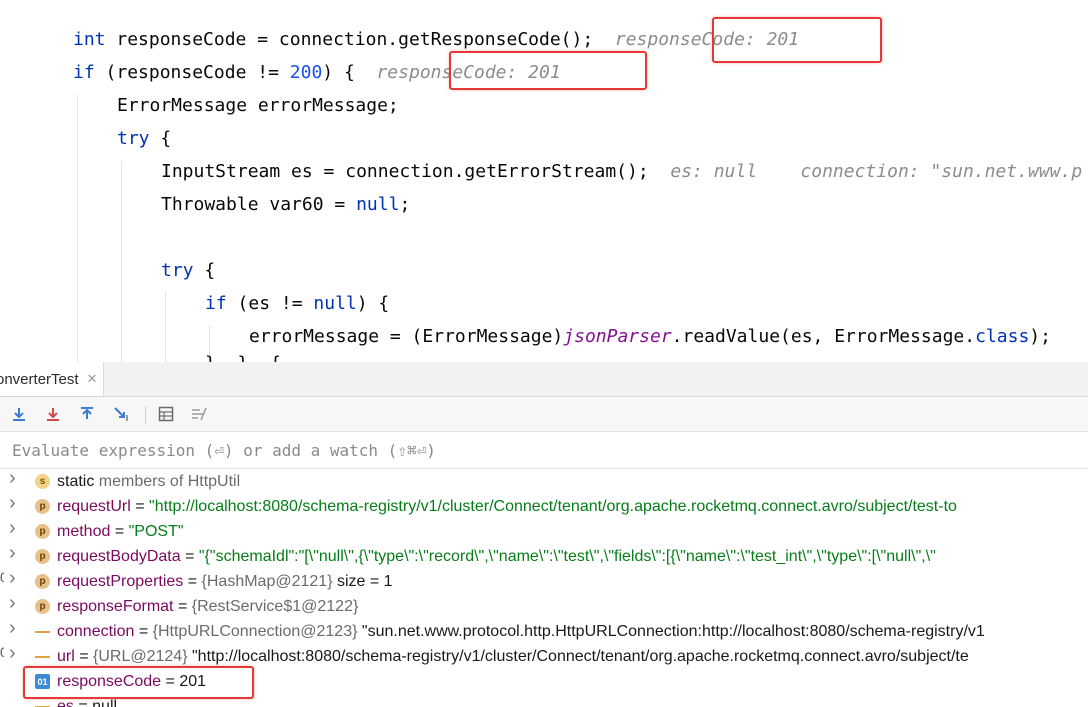 This screenshot has height=707, width=1088. I want to click on close-icon: ✕, so click(92, 379).